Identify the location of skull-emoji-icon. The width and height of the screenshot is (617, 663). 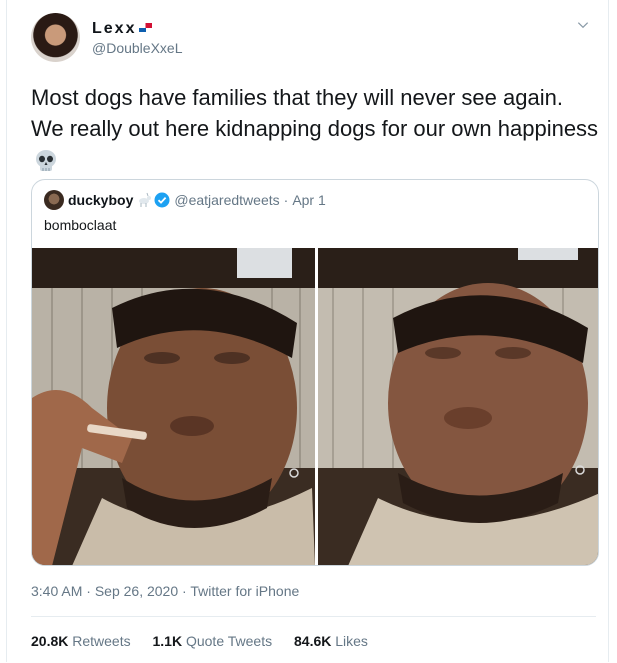
(46, 161).